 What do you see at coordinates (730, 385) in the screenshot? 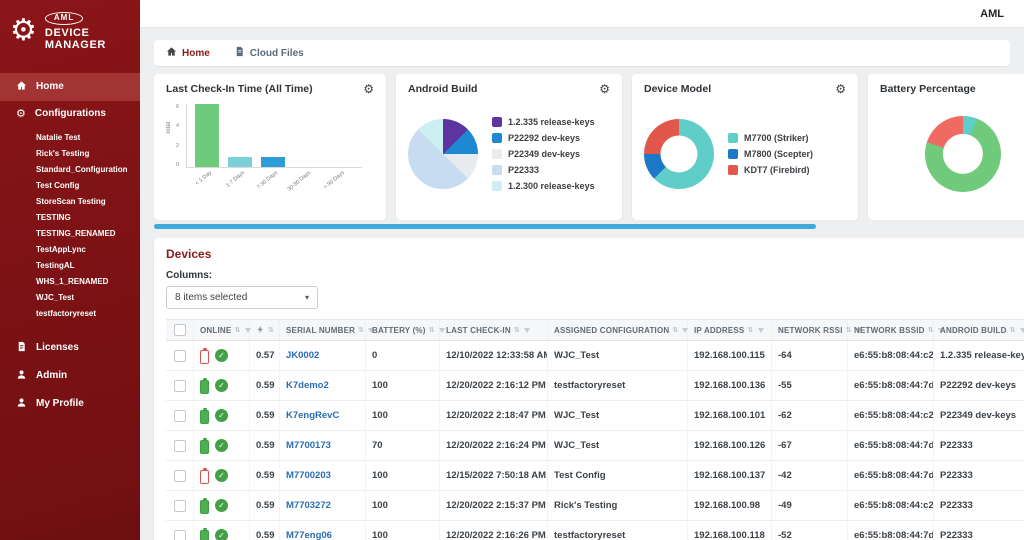
I see `cell-ip: 192.168.100.136` at bounding box center [730, 385].